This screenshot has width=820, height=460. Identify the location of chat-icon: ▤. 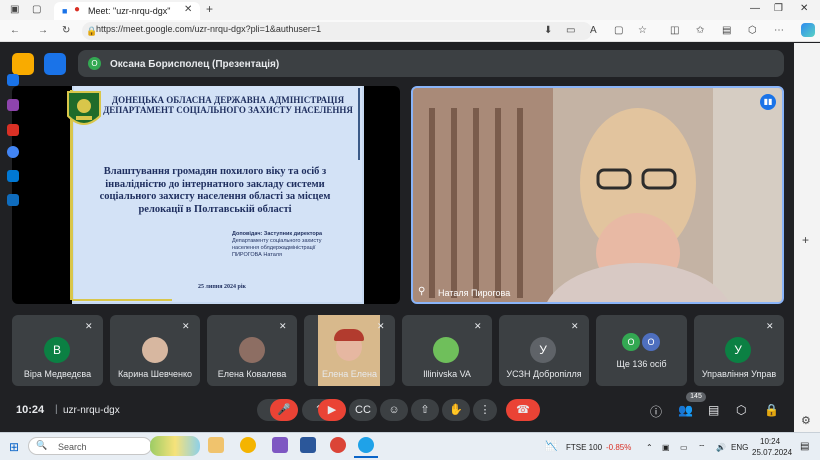
(713, 410).